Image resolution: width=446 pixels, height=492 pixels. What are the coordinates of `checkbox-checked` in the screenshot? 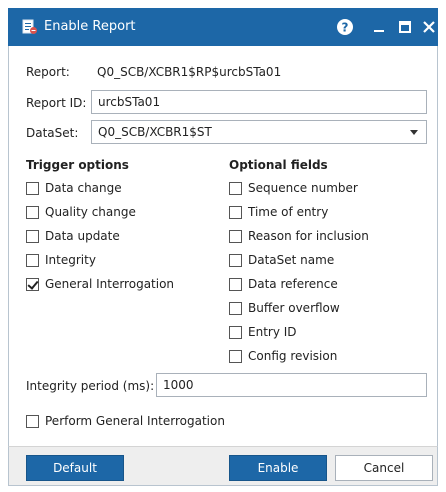 It's located at (32, 284).